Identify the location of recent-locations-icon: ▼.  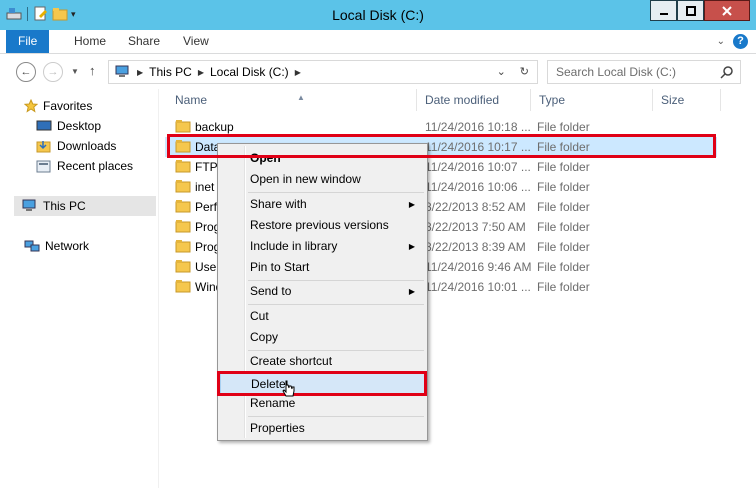
(75, 71).